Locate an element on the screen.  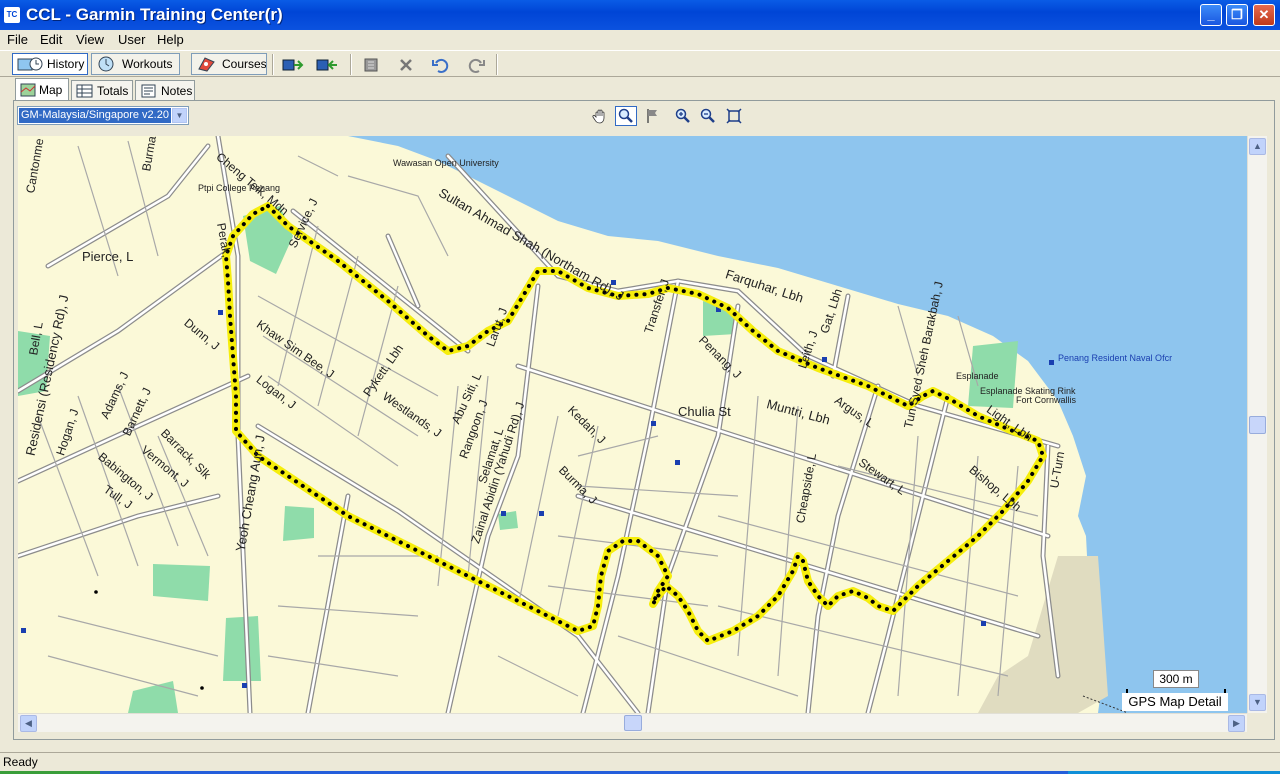
label-wawasan: Wawasan Open University is located at coordinates (446, 163).